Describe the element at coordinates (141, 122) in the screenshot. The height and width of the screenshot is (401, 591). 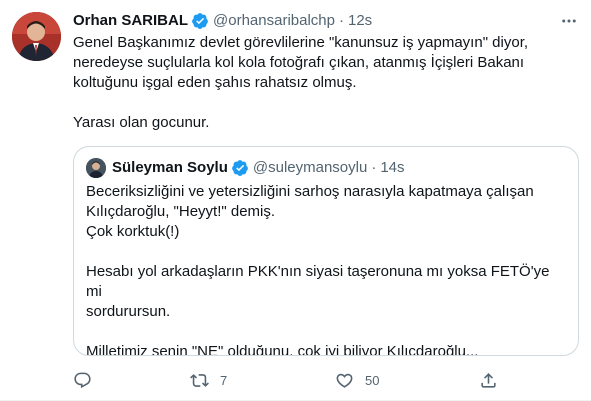
I see `tweet-text-line: Yarası olan gocunur.` at that location.